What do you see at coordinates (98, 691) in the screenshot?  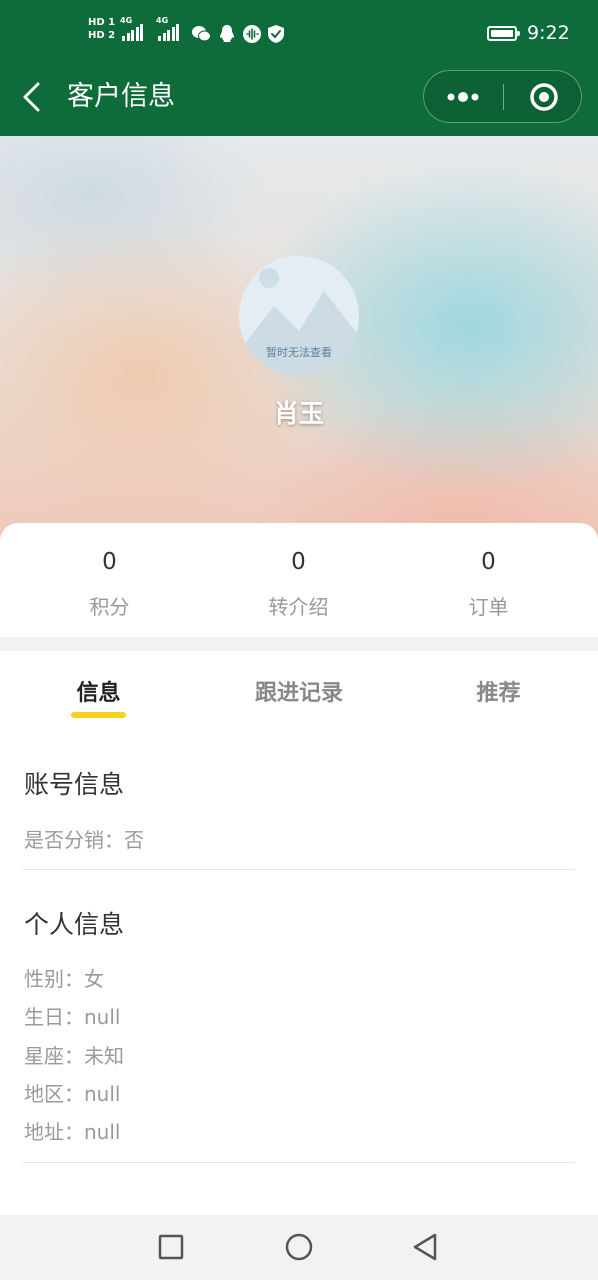 I see `tab-info: 信息` at bounding box center [98, 691].